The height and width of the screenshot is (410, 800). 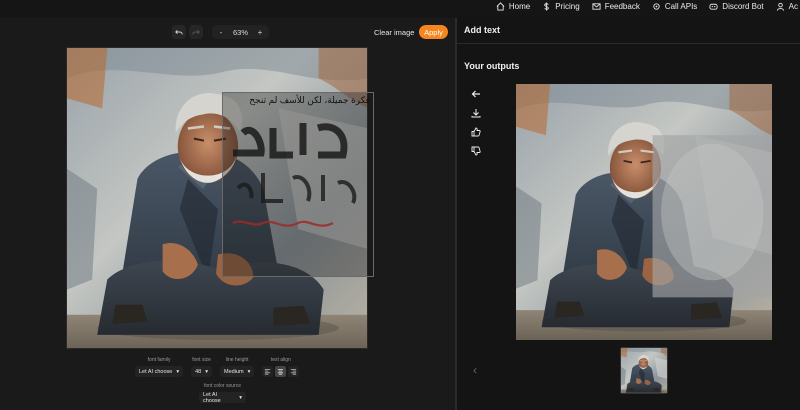 I want to click on line-height-label: line height, so click(x=237, y=360).